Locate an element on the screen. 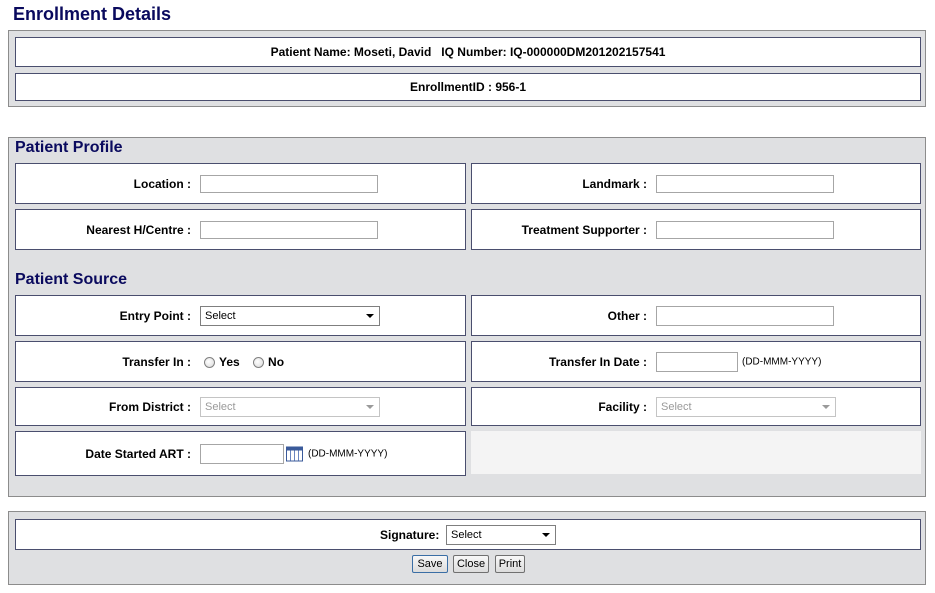 This screenshot has width=935, height=593. transfer-in-label: Transfer In : is located at coordinates (156, 361).